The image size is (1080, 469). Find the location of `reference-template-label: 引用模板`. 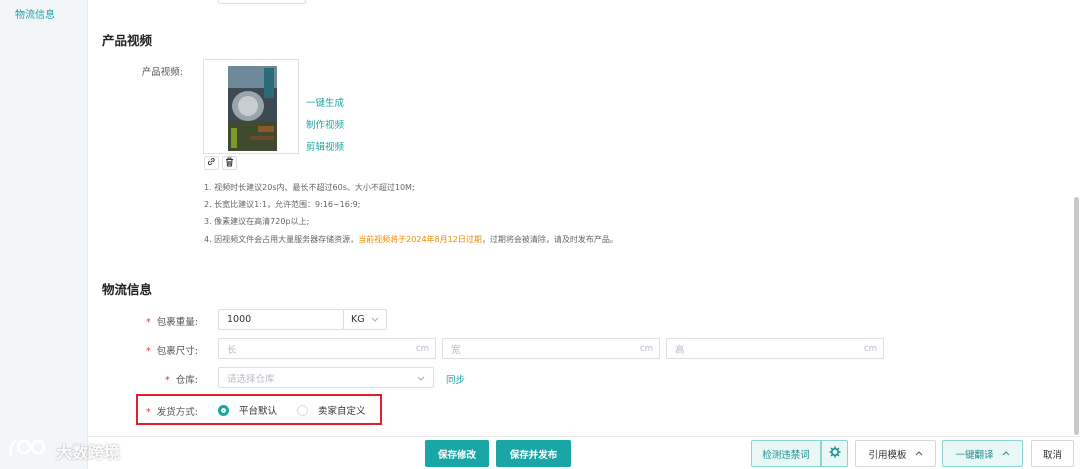

reference-template-label: 引用模板 is located at coordinates (887, 455).